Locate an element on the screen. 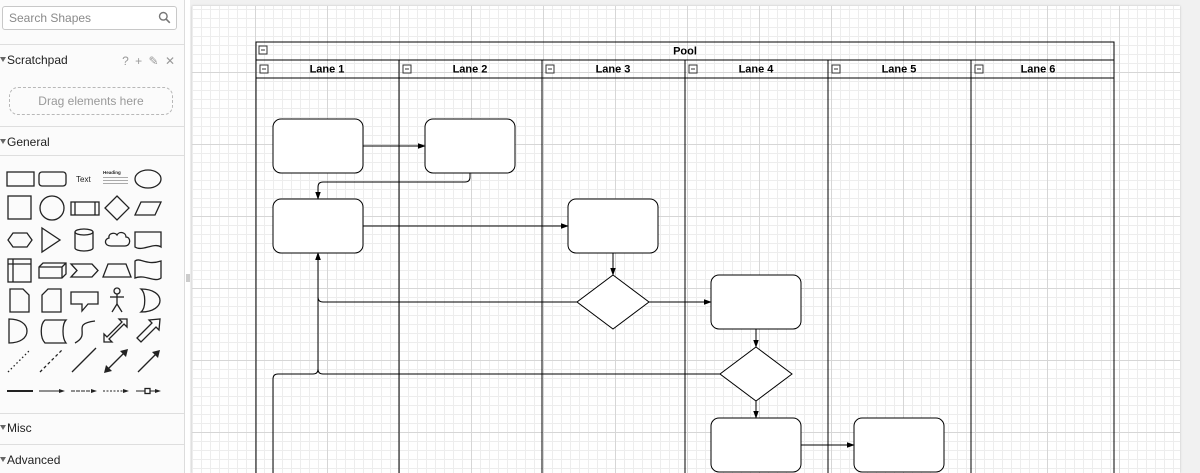 The width and height of the screenshot is (1200, 473). lane-header-5: Lane 5 is located at coordinates (874, 70).